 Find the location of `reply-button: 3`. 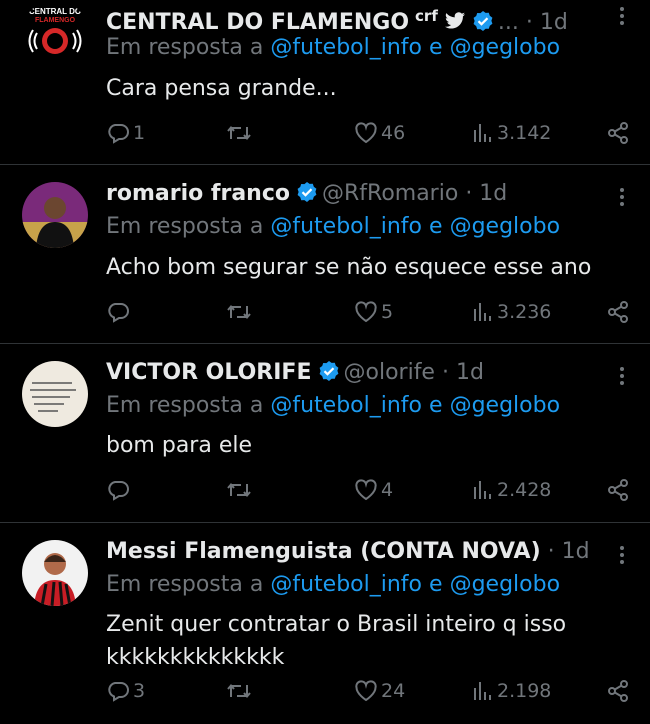

reply-button: 3 is located at coordinates (125, 691).